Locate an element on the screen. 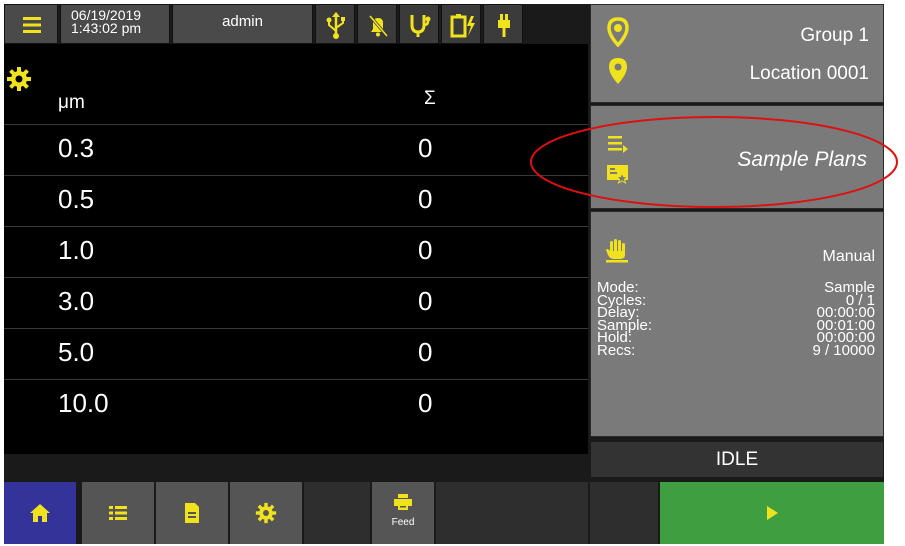 Image resolution: width=905 pixels, height=546 pixels. usb-status is located at coordinates (335, 24).